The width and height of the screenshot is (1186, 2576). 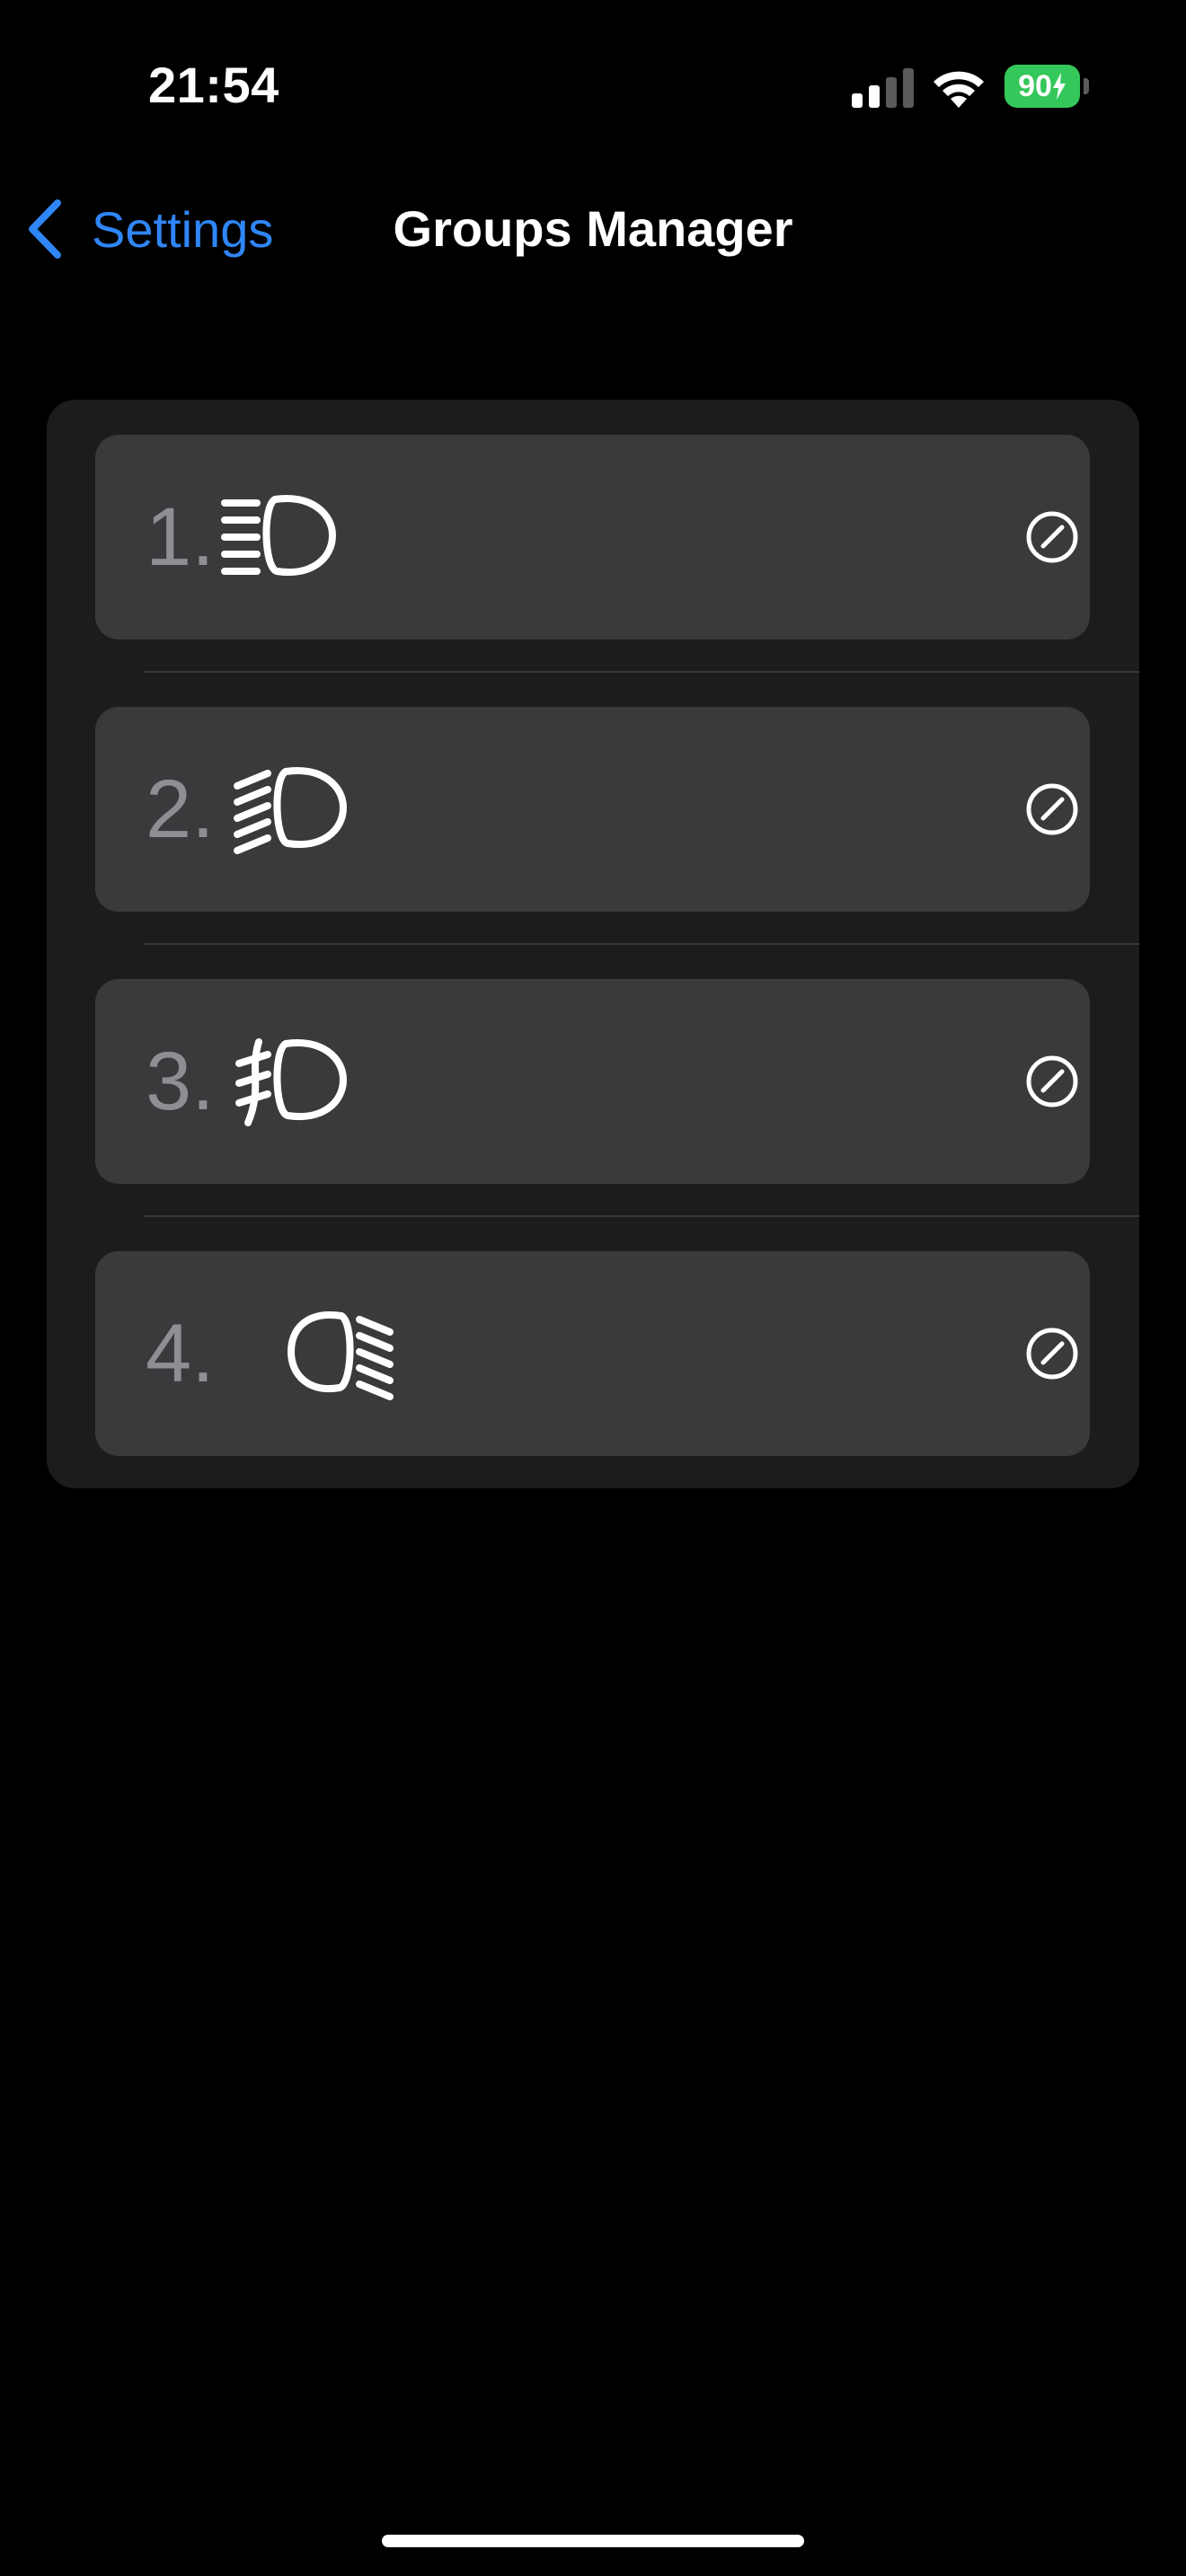 What do you see at coordinates (1059, 86) in the screenshot?
I see `charging-bolt-icon` at bounding box center [1059, 86].